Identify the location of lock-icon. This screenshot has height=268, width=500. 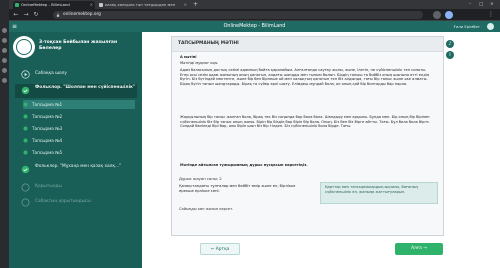
(58, 15).